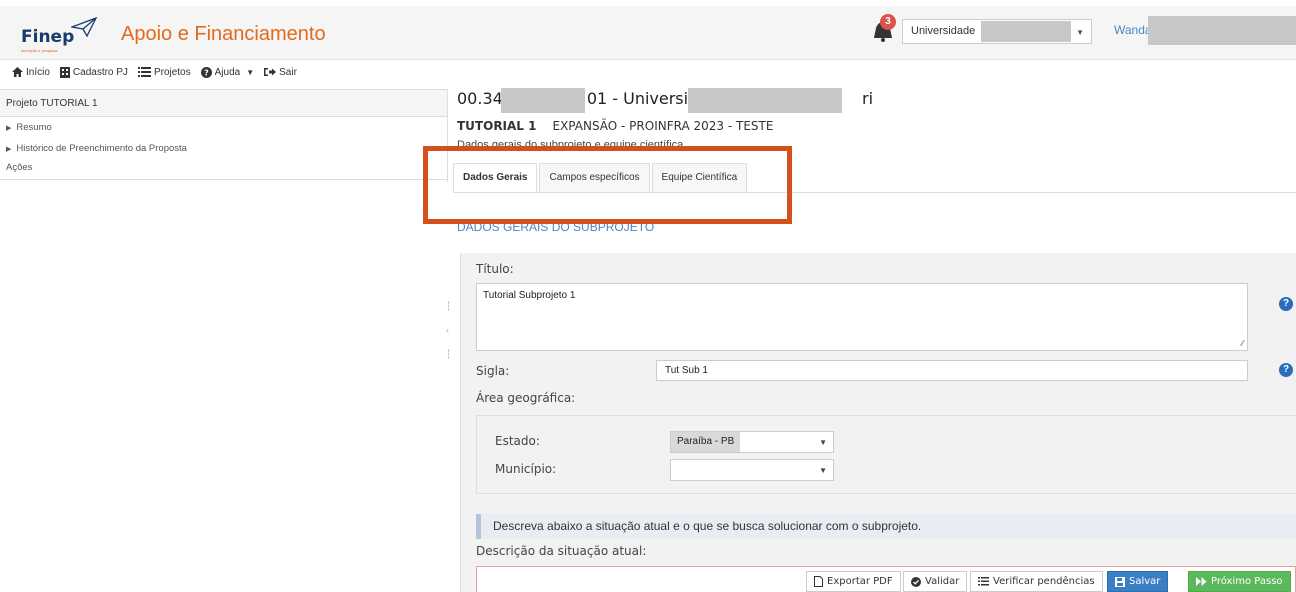 The width and height of the screenshot is (1296, 592). Describe the element at coordinates (497, 126) in the screenshot. I see `project-code: TUTORIAL 1` at that location.